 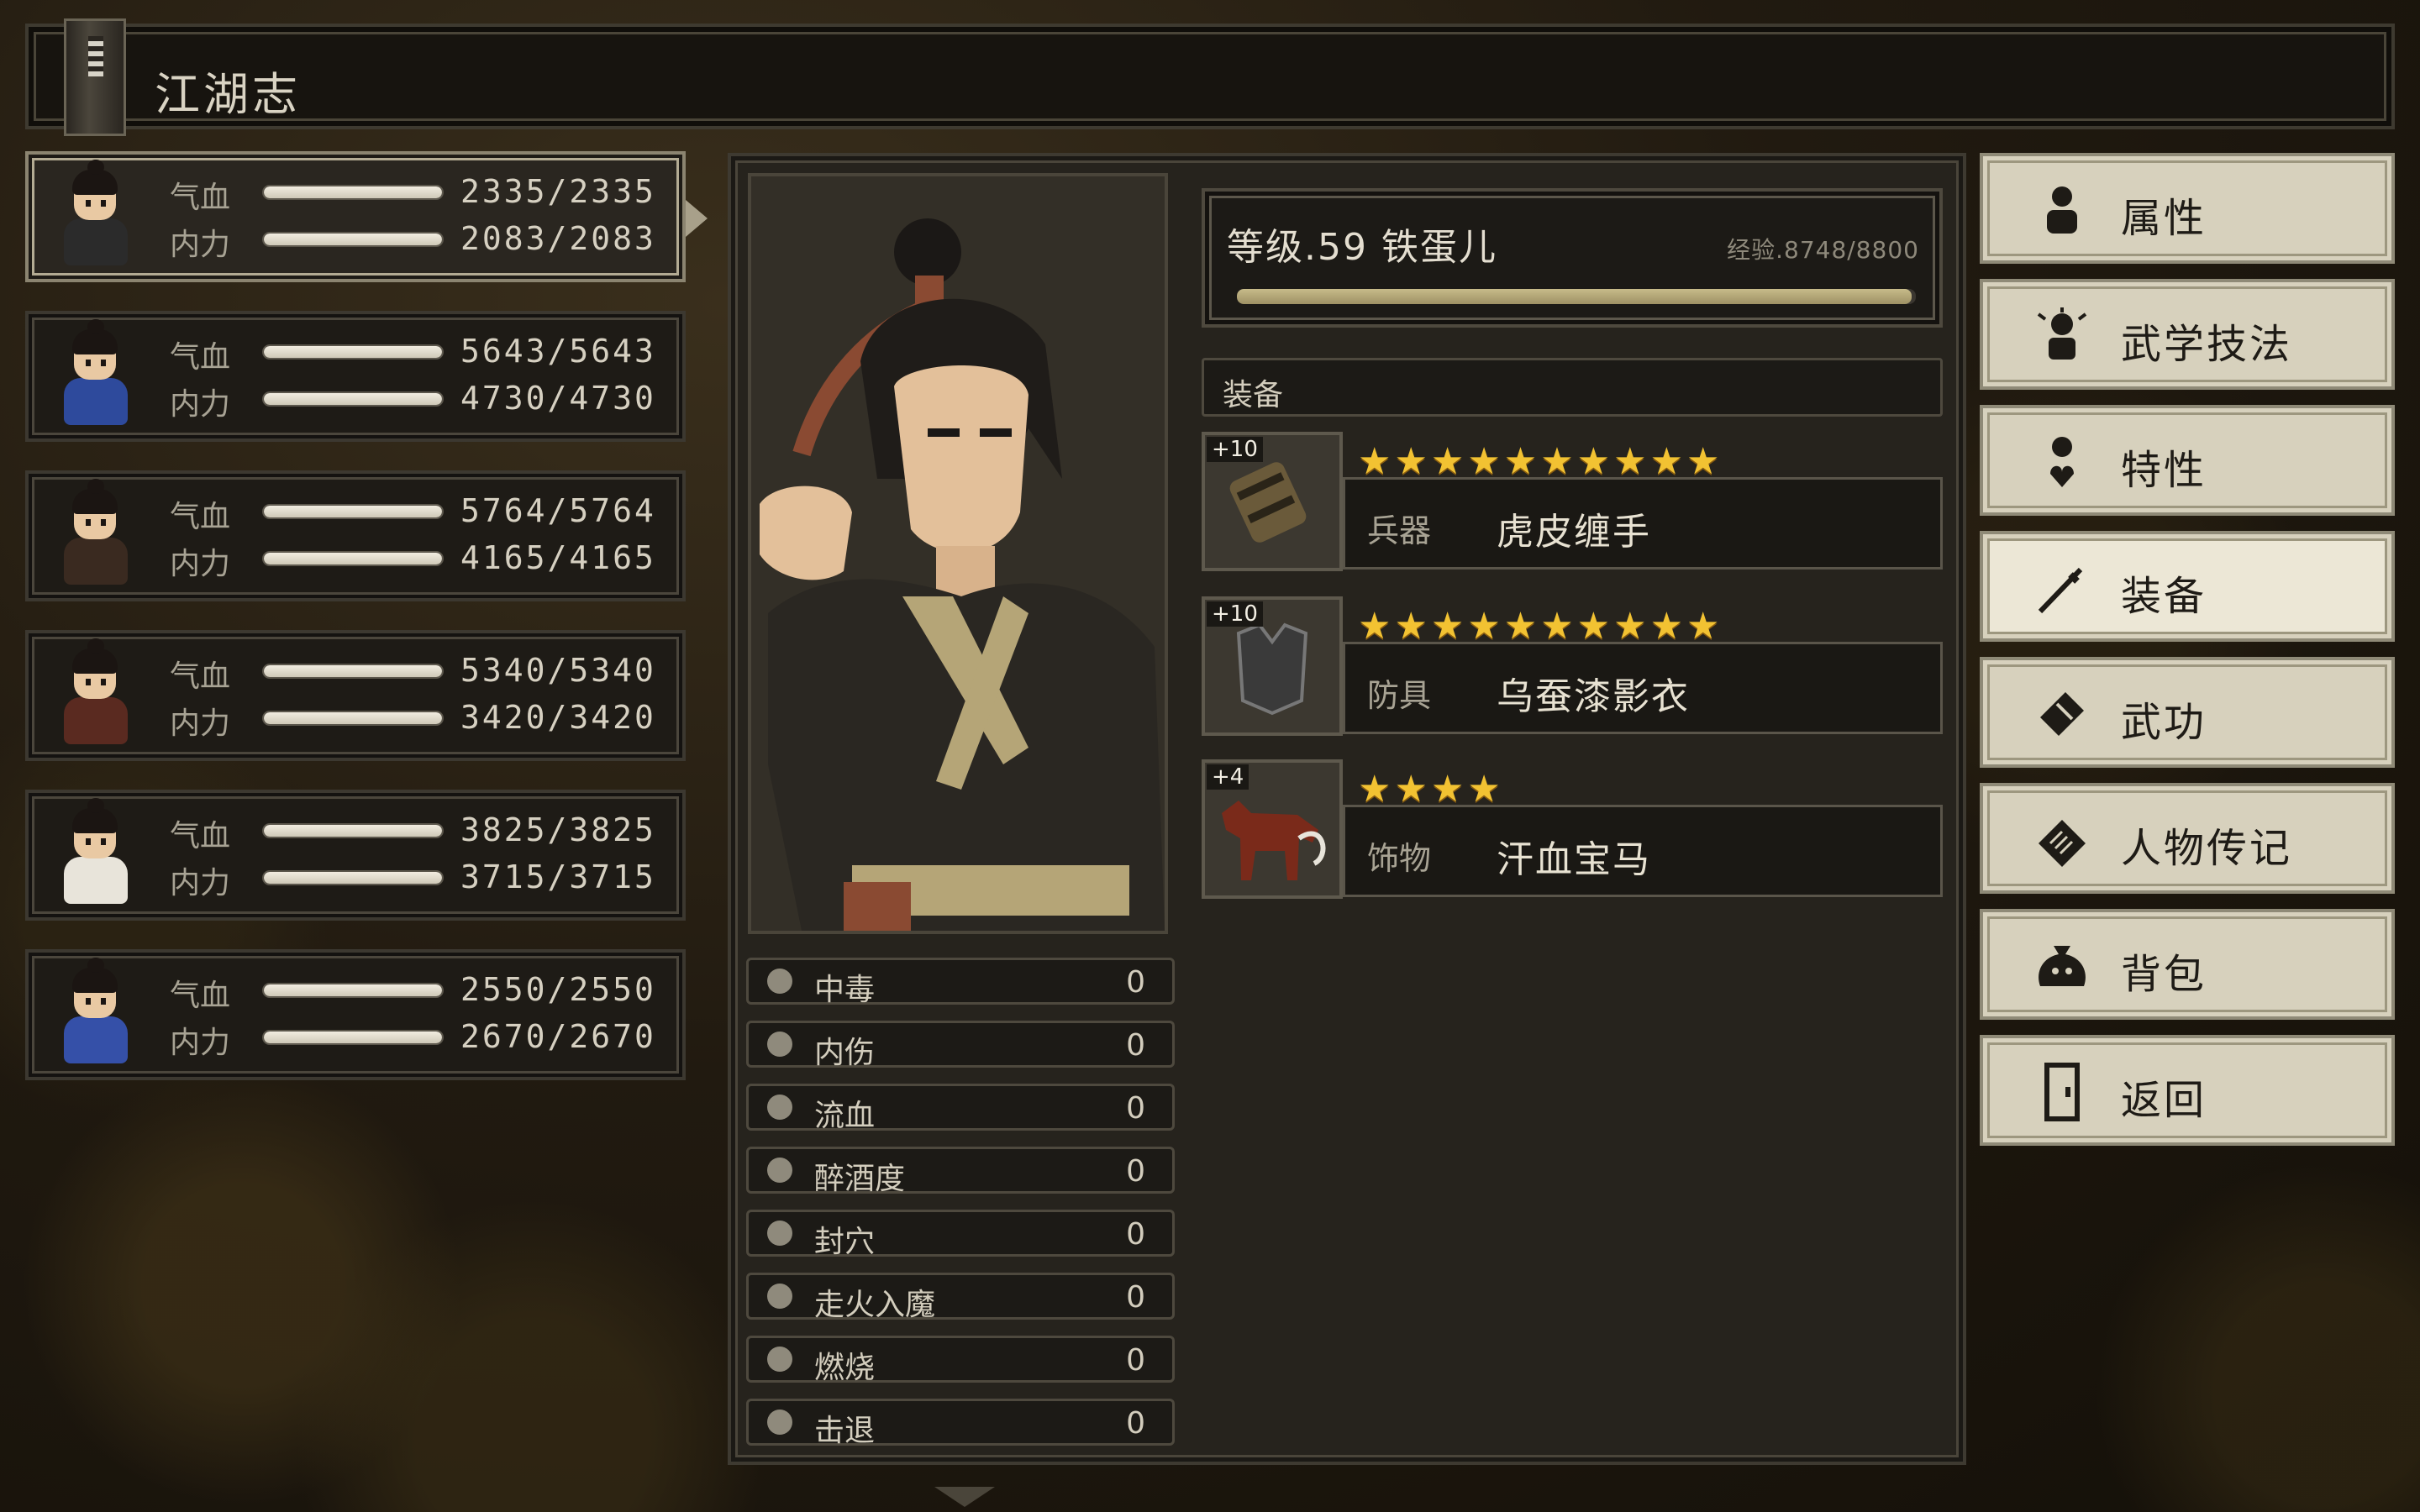 I want to click on status-row: 击退 0, so click(x=961, y=1423).